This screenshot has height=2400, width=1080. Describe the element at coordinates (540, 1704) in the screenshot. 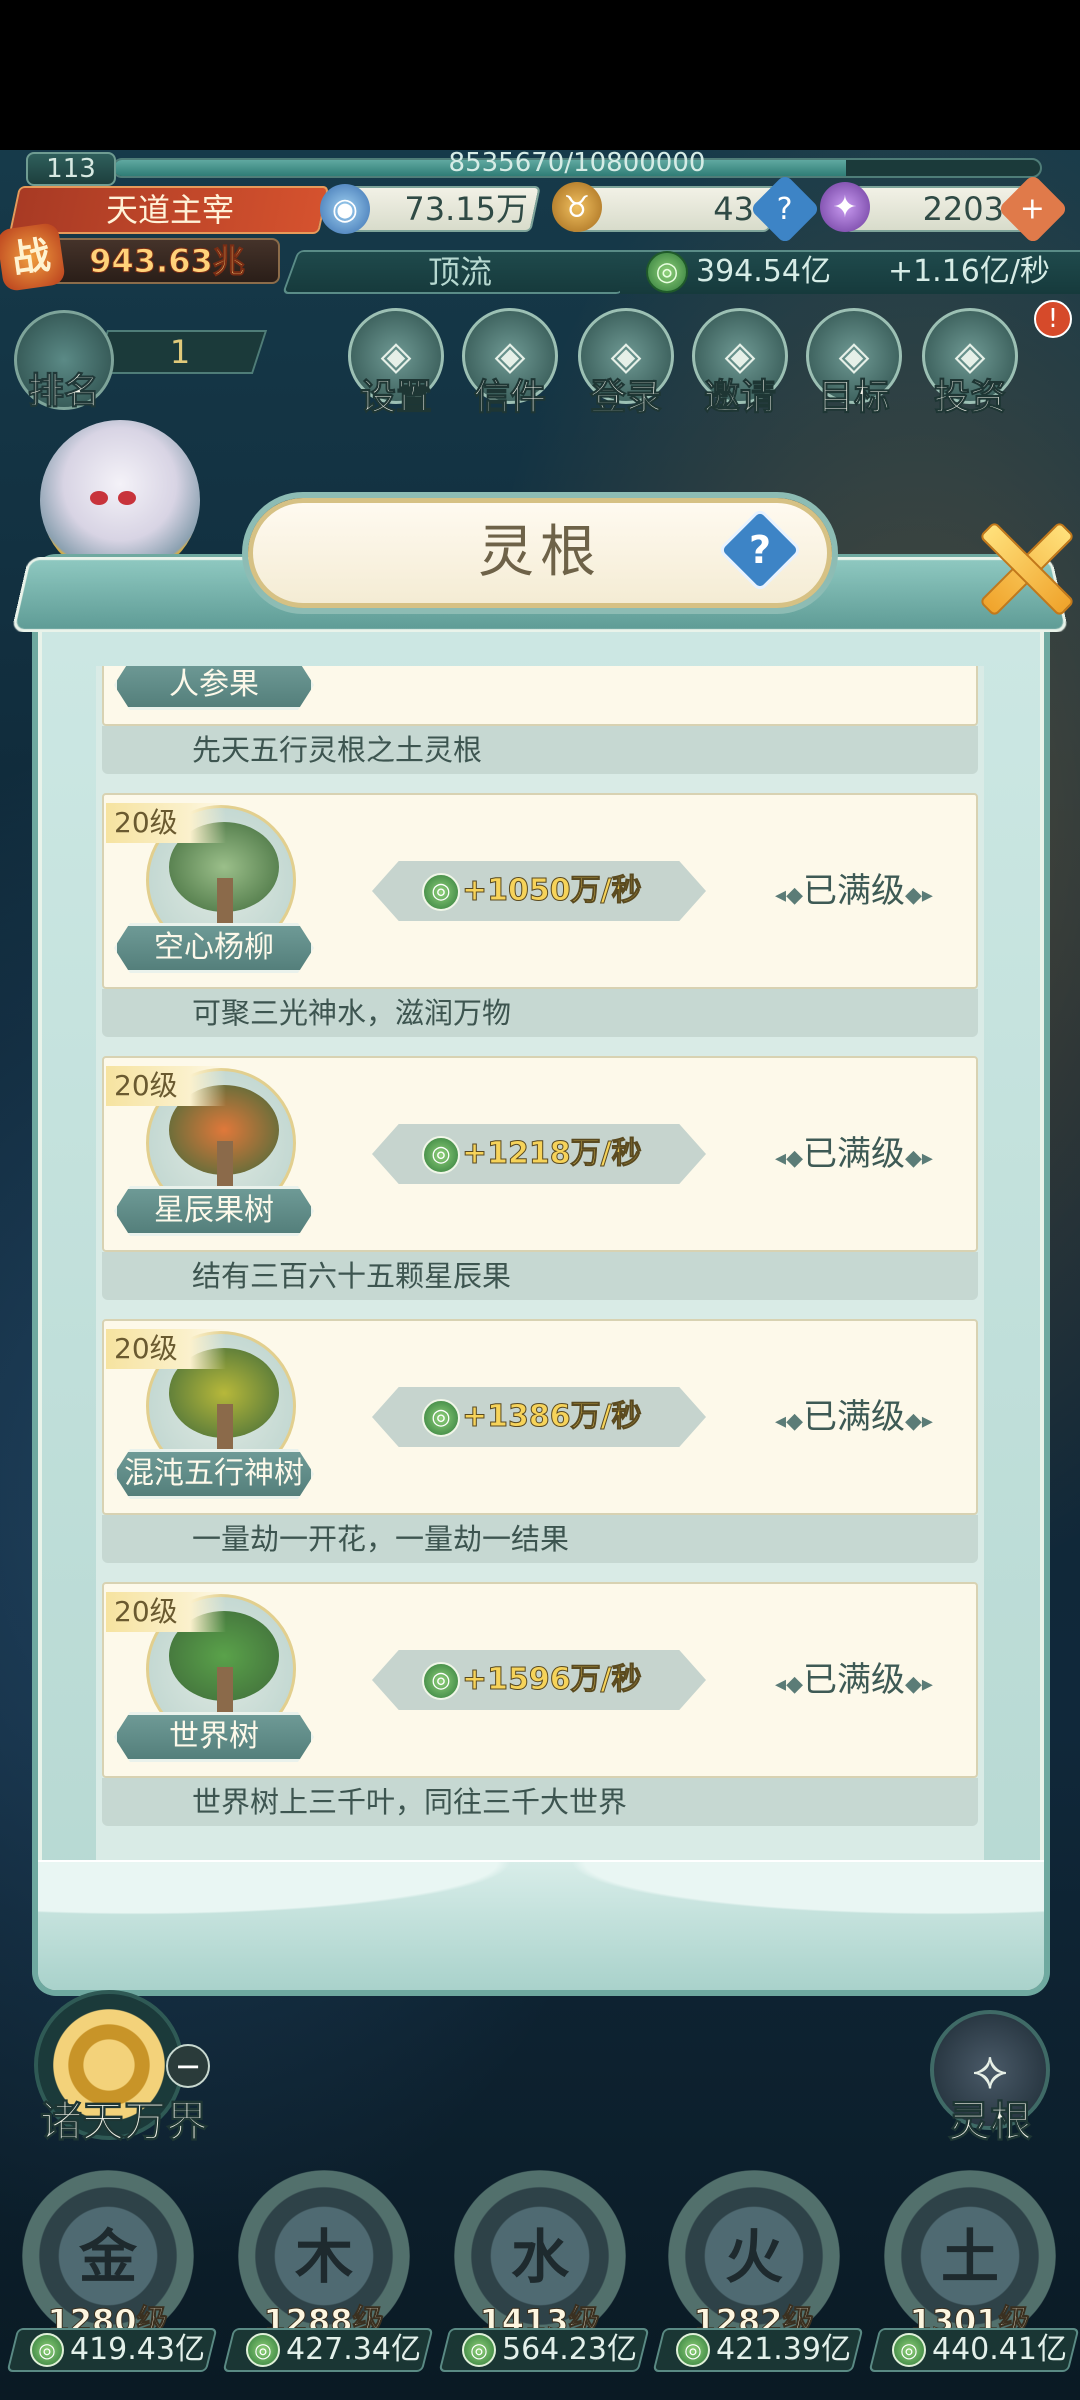

I see `root-card: 20级世界树 ◎ +1596万/秒 ◂◆已满级◆▸ 世界树上三千叶，同往三千大世界` at that location.